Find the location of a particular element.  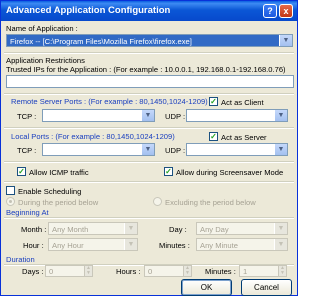

hour-value: Any Hour is located at coordinates (68, 245).